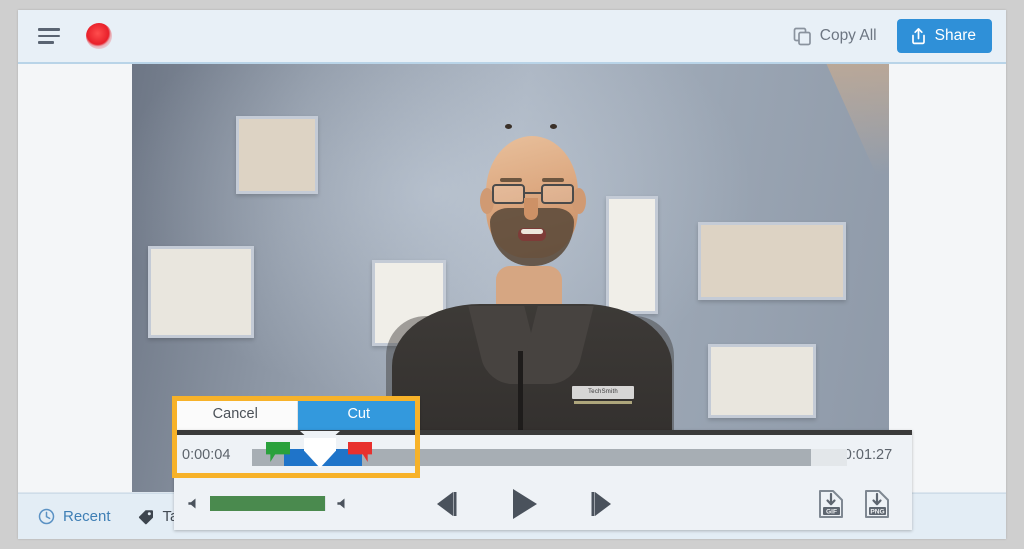  What do you see at coordinates (445, 504) in the screenshot?
I see `previous-frame-icon` at bounding box center [445, 504].